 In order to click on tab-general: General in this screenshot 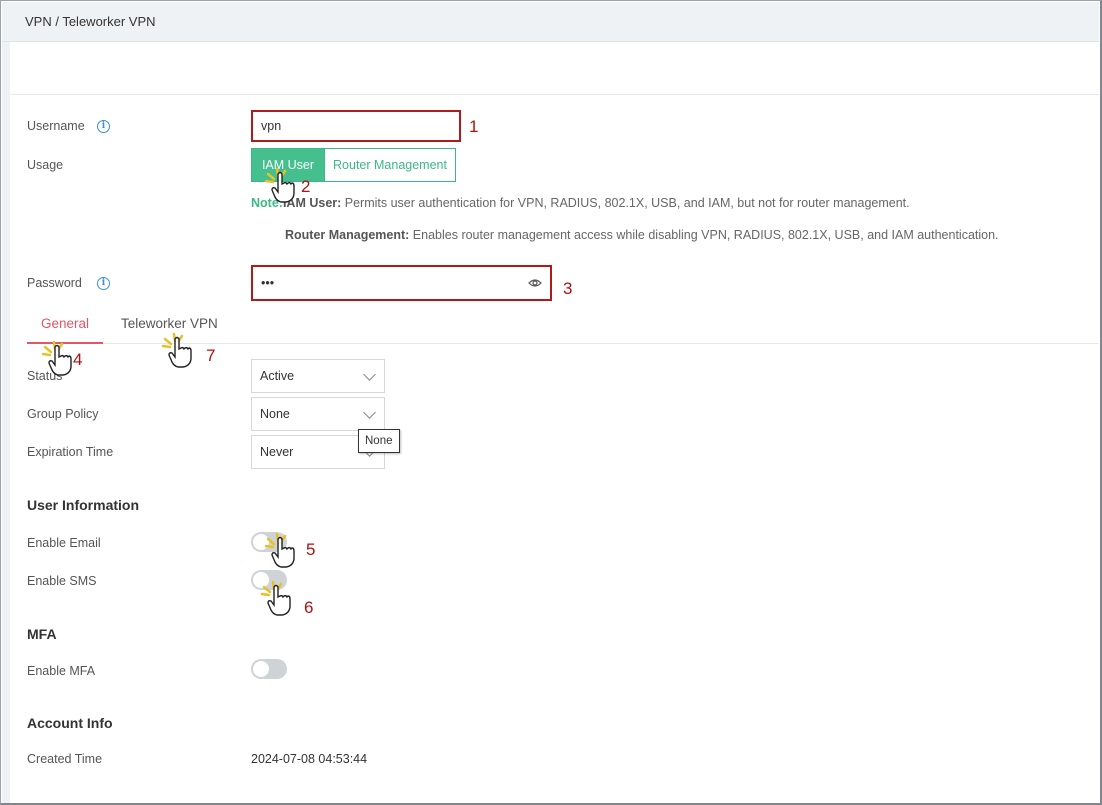, I will do `click(65, 323)`.